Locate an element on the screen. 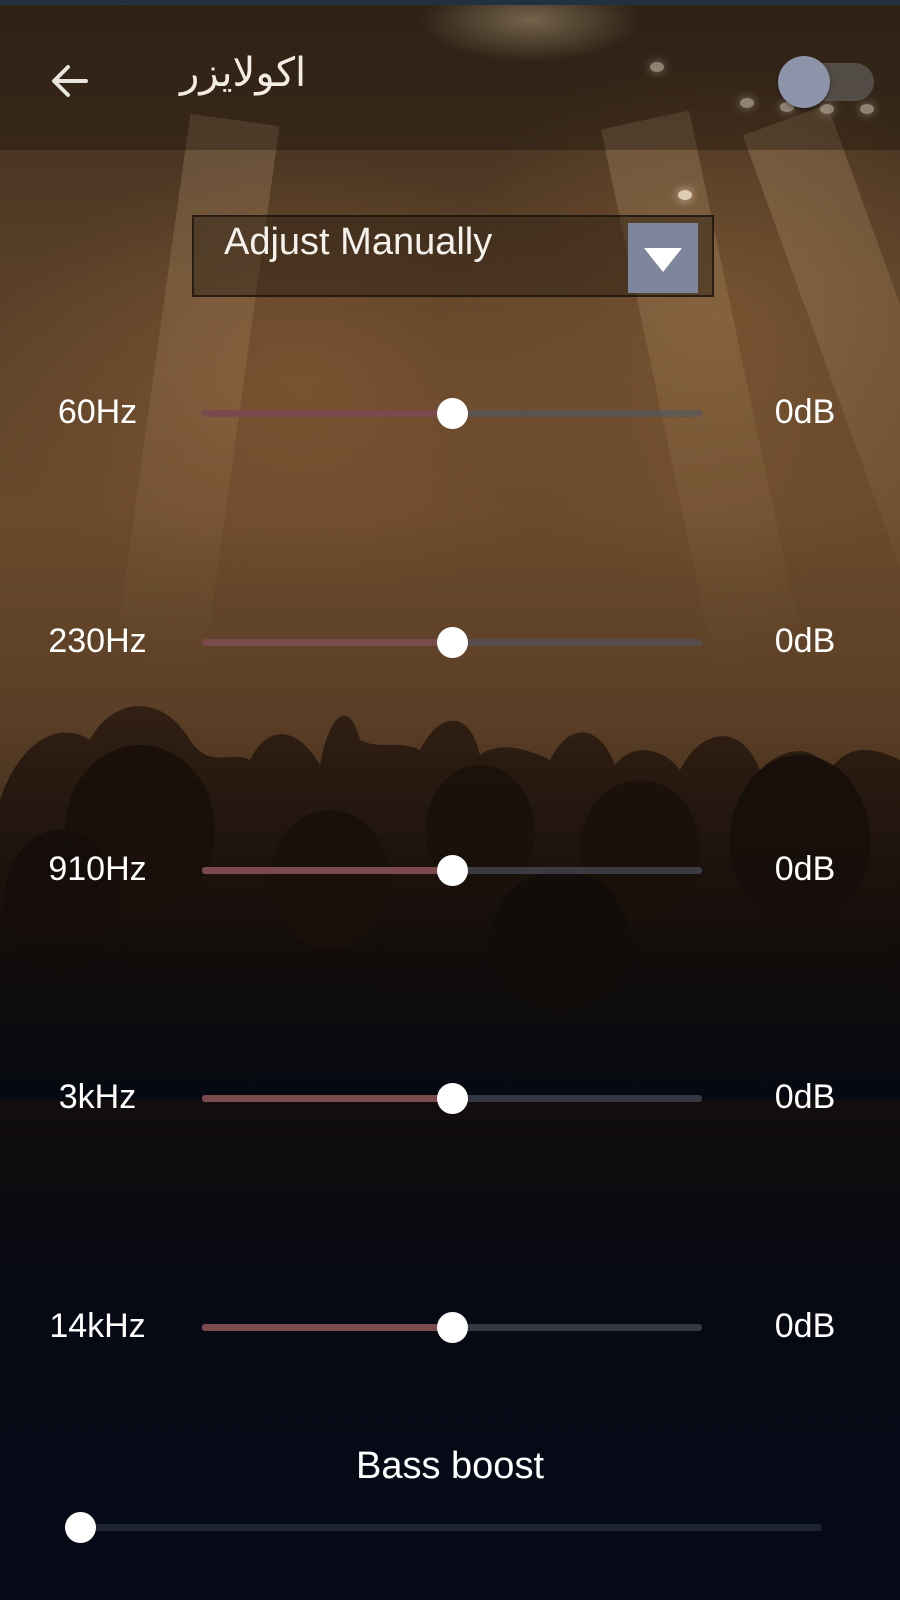 The width and height of the screenshot is (900, 1600). band-frequency-label: 910Hz is located at coordinates (97, 869).